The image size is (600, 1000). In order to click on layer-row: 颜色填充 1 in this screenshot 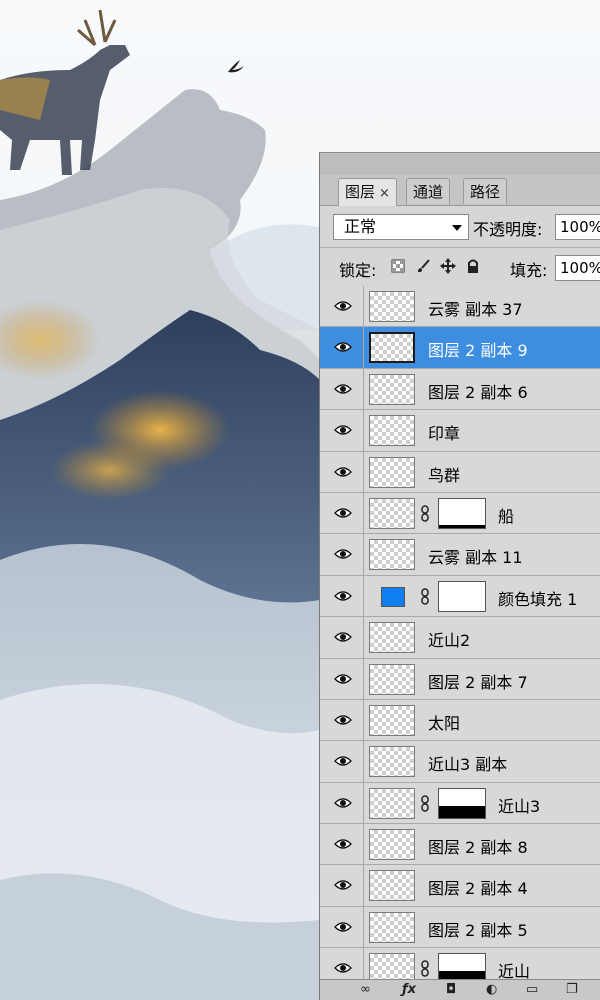, I will do `click(460, 596)`.